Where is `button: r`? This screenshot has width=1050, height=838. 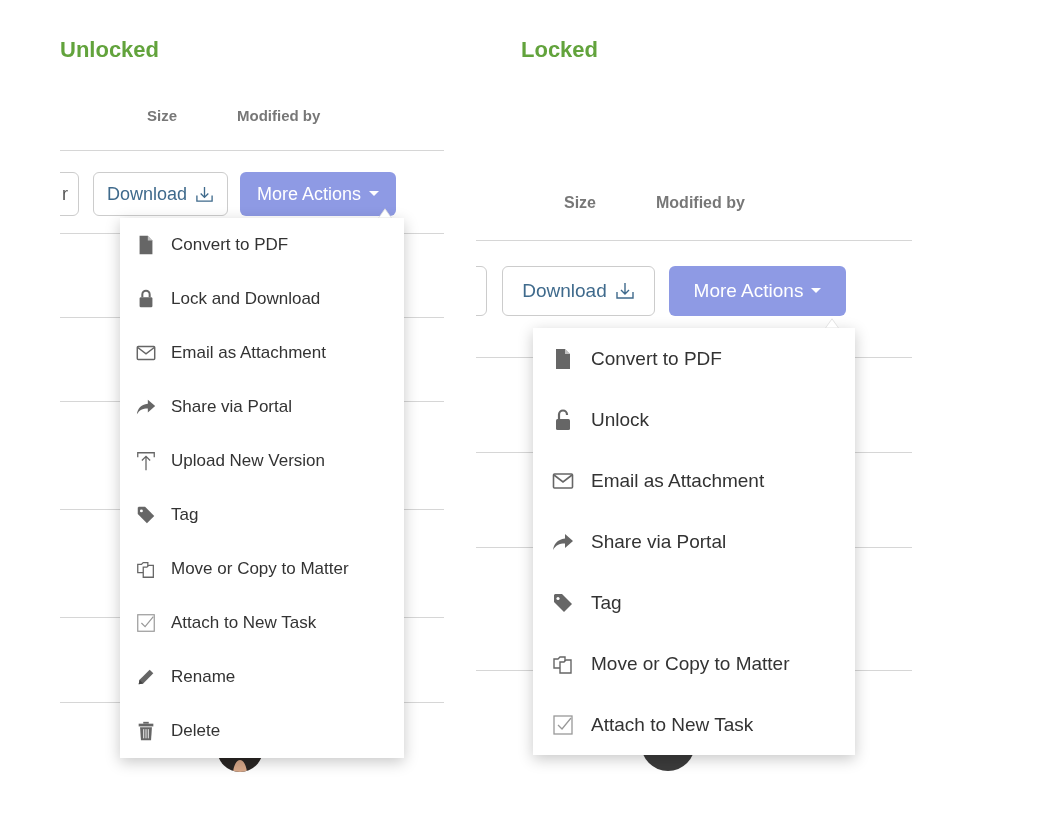
button: r is located at coordinates (69, 194).